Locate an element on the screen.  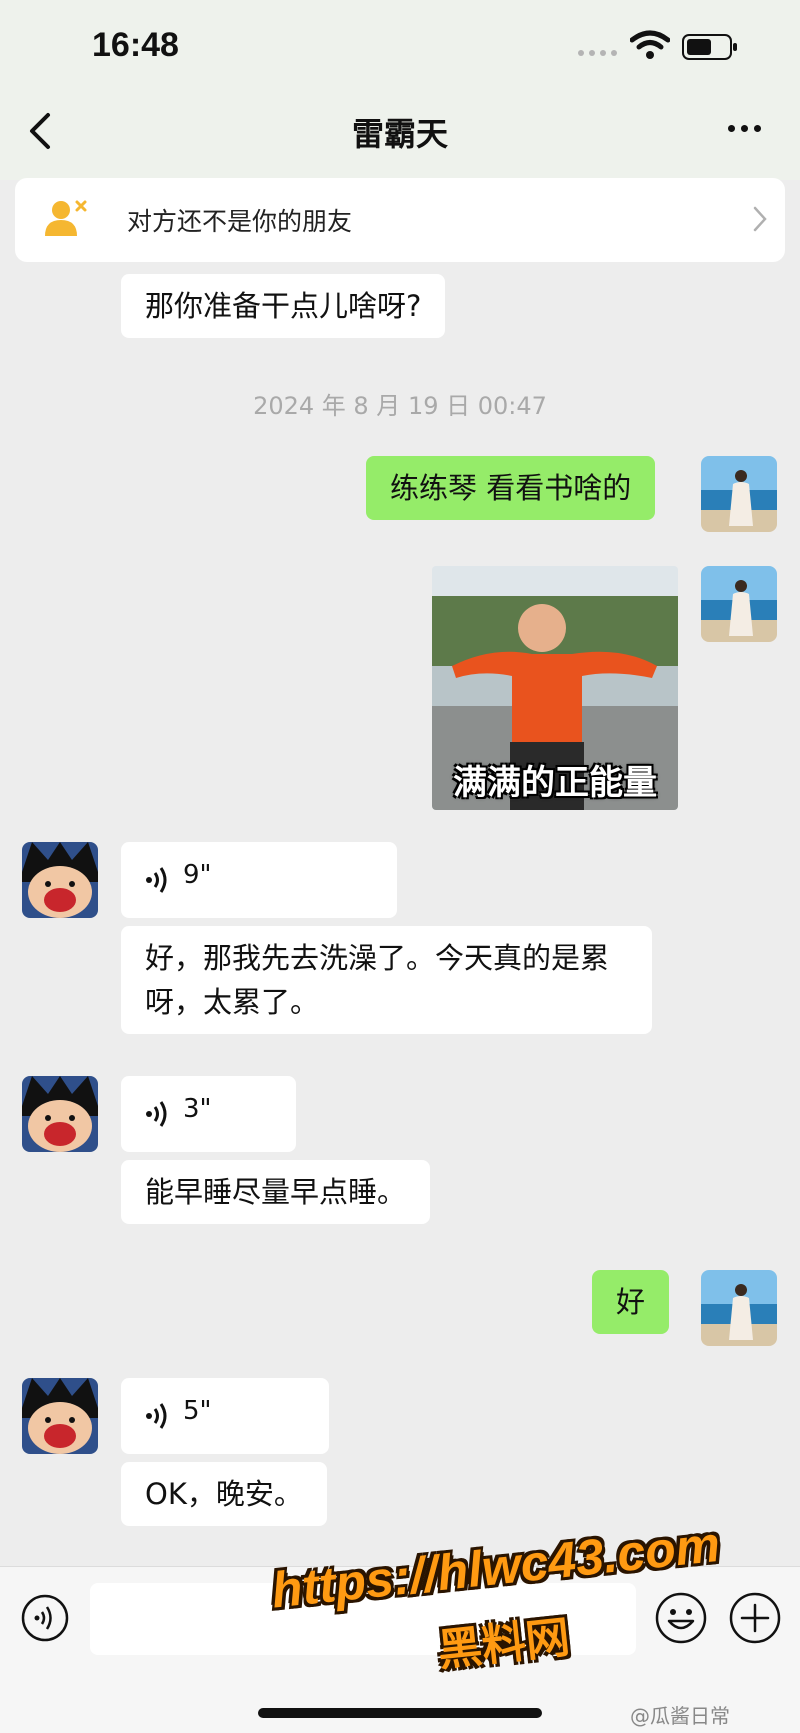
message-text: 练练琴 看看书啥的 is located at coordinates (511, 488).